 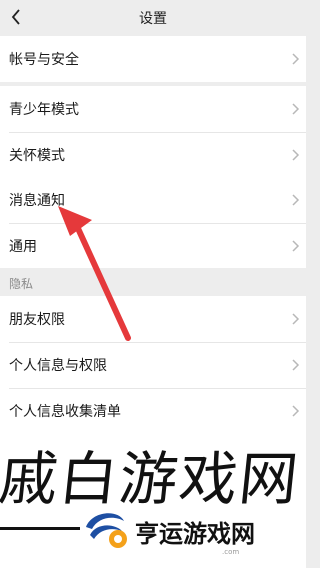 What do you see at coordinates (40, 528) in the screenshot?
I see `watermark-divider` at bounding box center [40, 528].